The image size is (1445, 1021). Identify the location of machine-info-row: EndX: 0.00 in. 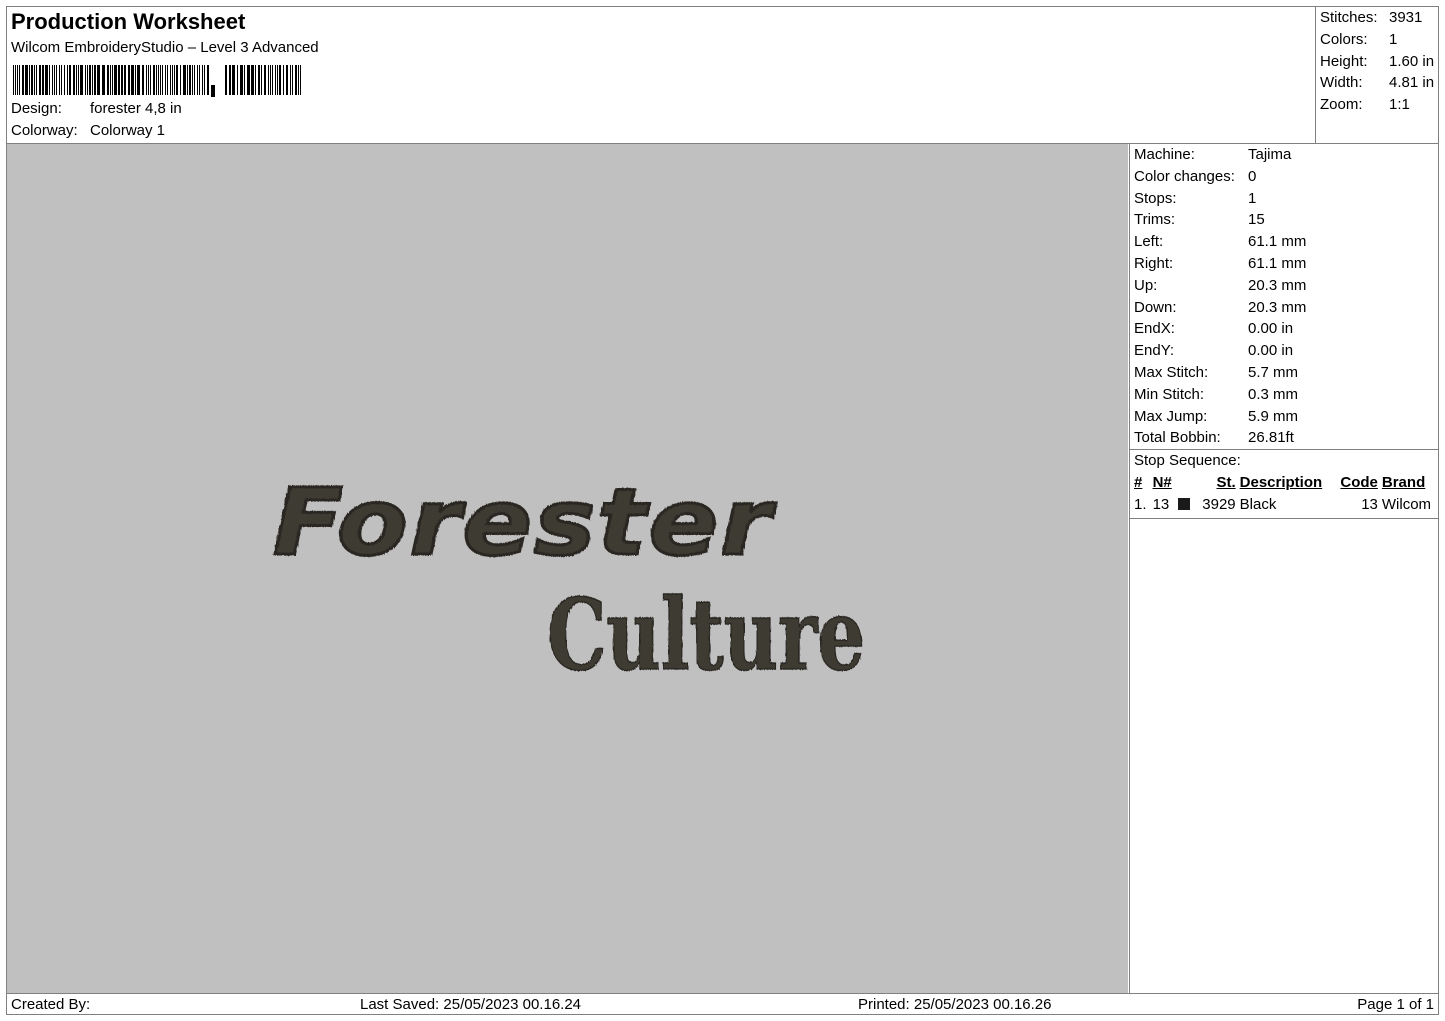
(1286, 329).